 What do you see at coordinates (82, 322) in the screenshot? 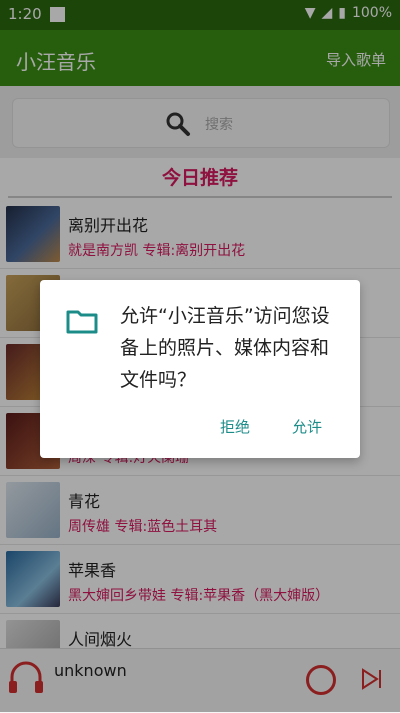
I see `folder-icon` at bounding box center [82, 322].